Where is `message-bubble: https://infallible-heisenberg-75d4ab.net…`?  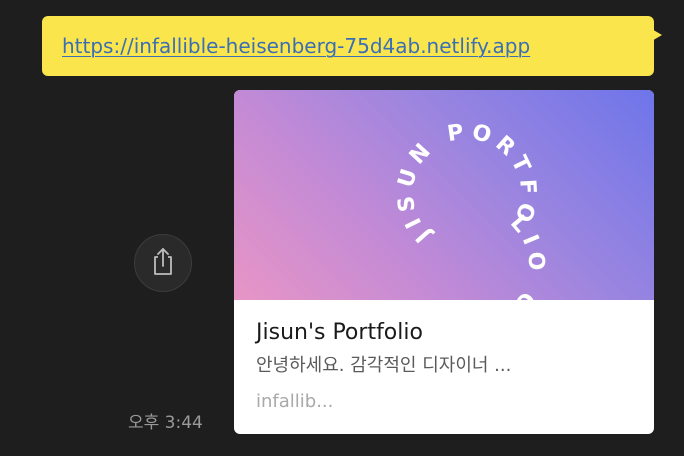
message-bubble: https://infallible-heisenberg-75d4ab.net… is located at coordinates (348, 46).